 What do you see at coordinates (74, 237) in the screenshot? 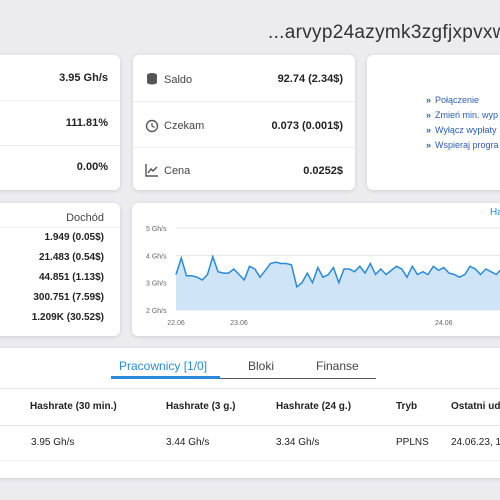
I see `income-value: 1.949 (0.05$)` at bounding box center [74, 237].